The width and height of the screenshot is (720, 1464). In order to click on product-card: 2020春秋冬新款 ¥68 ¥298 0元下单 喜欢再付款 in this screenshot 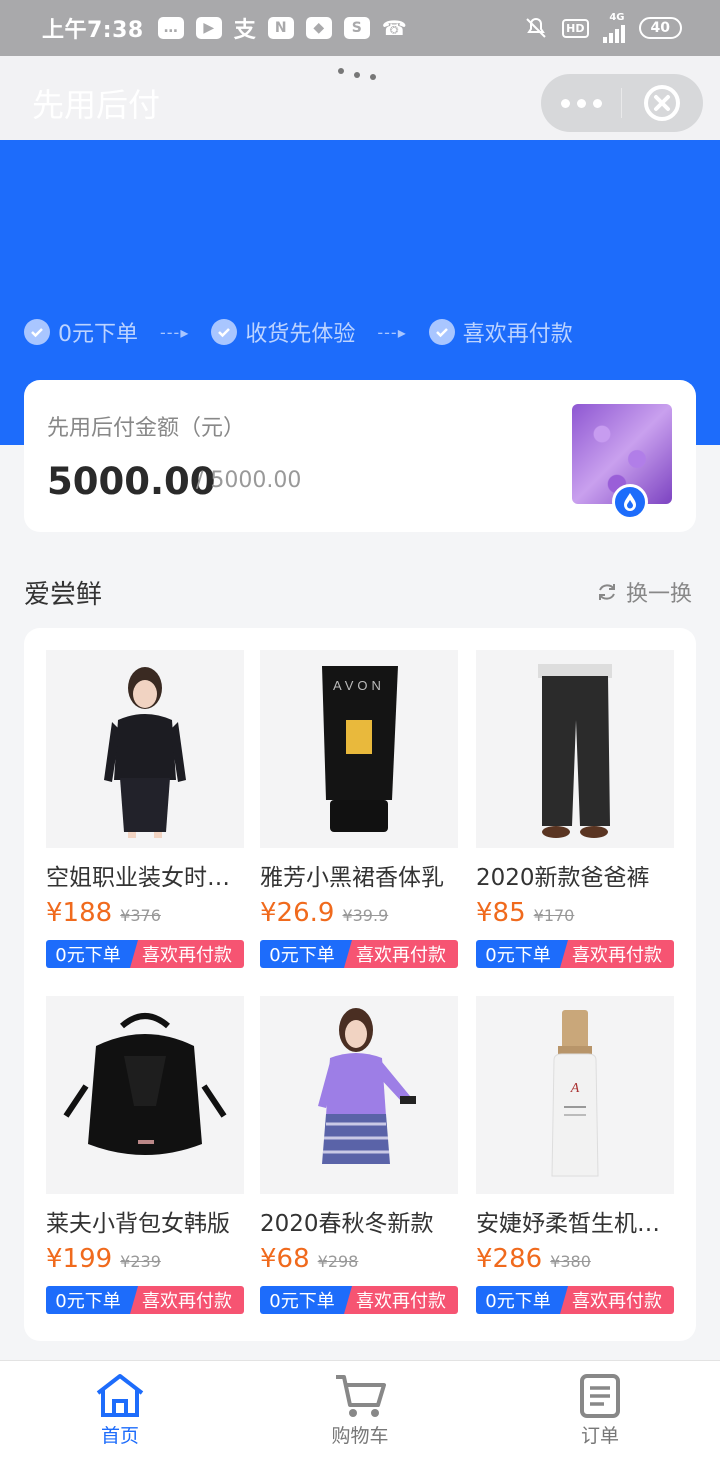, I will do `click(359, 1155)`.